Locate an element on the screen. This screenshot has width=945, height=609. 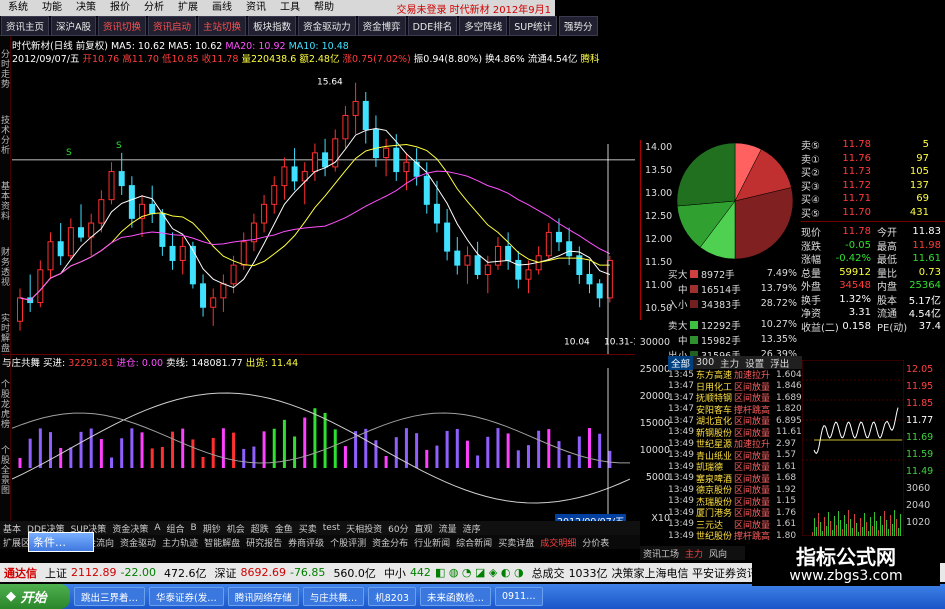
news-ticker: 决策家上海电信 平安证券资讯 is located at coordinates (685, 573).